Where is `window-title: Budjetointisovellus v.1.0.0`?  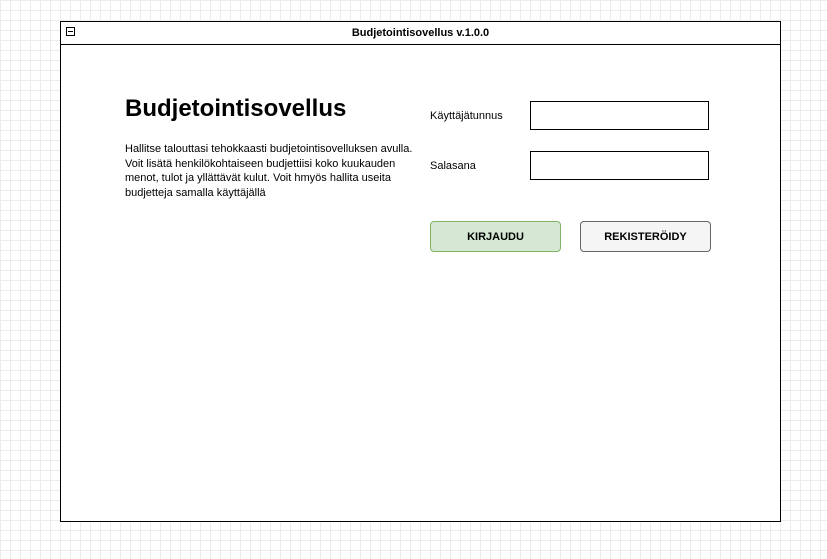
window-title: Budjetointisovellus v.1.0.0 is located at coordinates (420, 33).